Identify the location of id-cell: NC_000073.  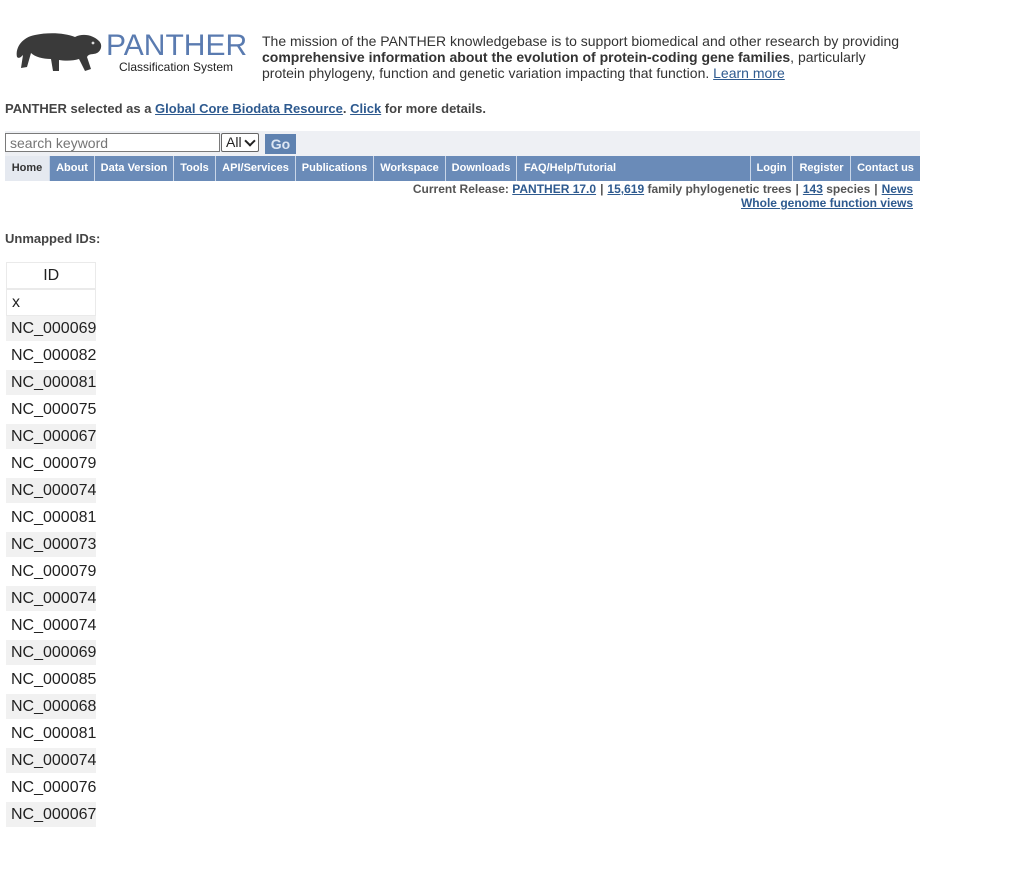
(51, 545).